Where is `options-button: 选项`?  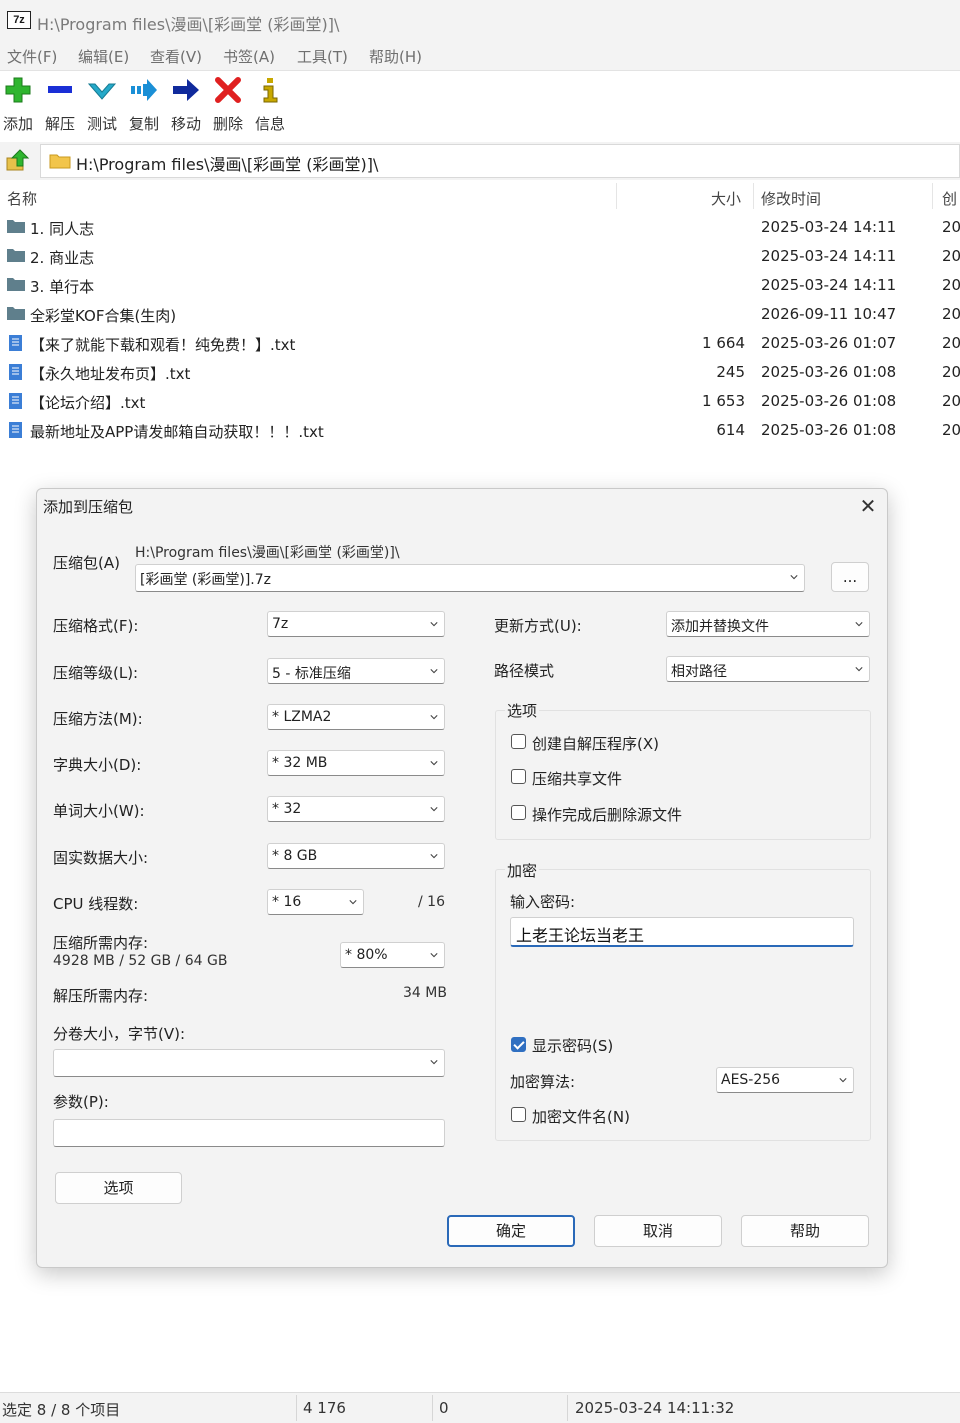 options-button: 选项 is located at coordinates (118, 1188).